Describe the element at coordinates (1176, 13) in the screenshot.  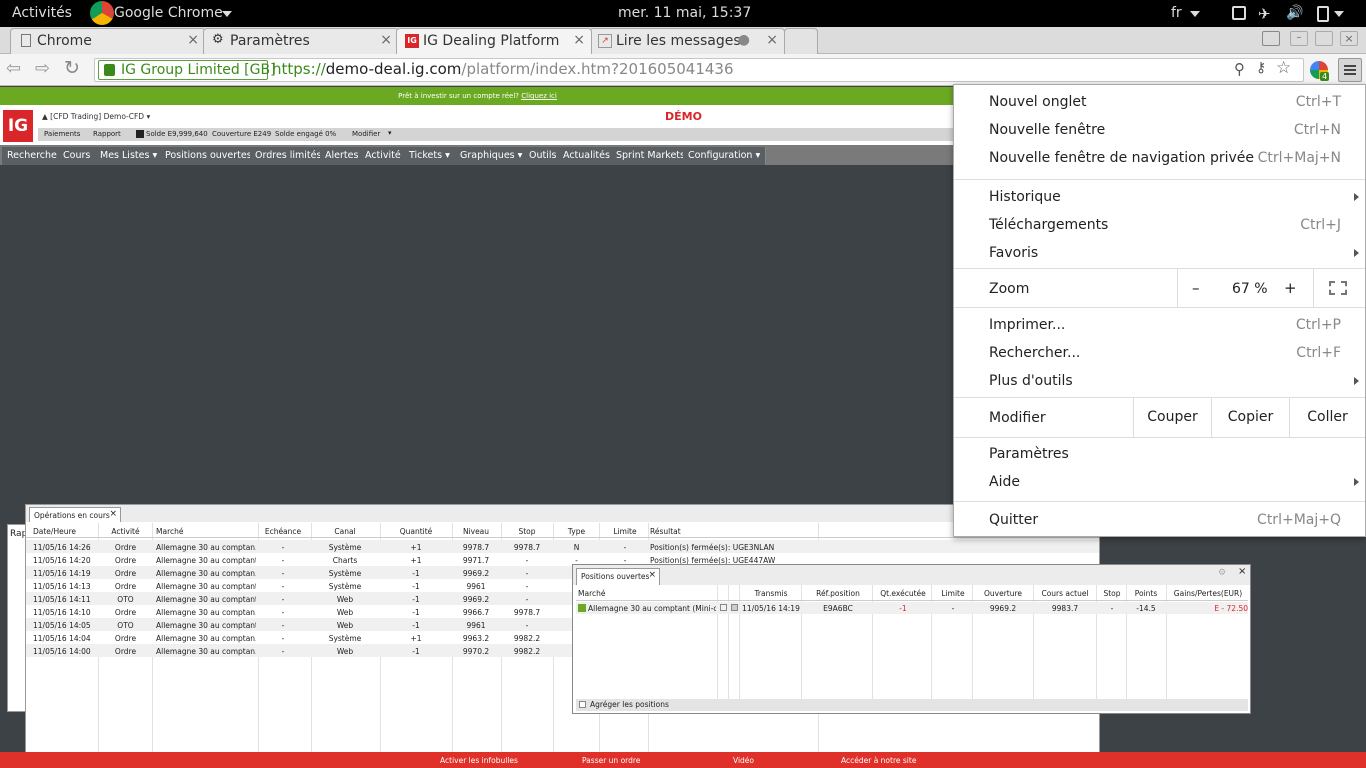
I see `language-indicator: fr` at that location.